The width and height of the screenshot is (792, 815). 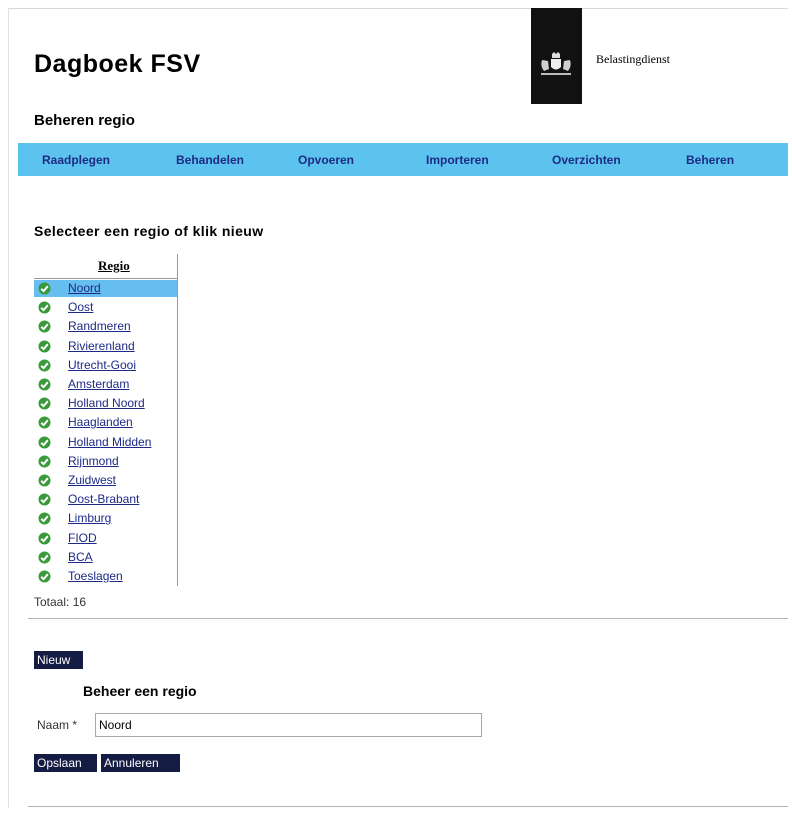 What do you see at coordinates (398, 8) in the screenshot?
I see `frame-top-border` at bounding box center [398, 8].